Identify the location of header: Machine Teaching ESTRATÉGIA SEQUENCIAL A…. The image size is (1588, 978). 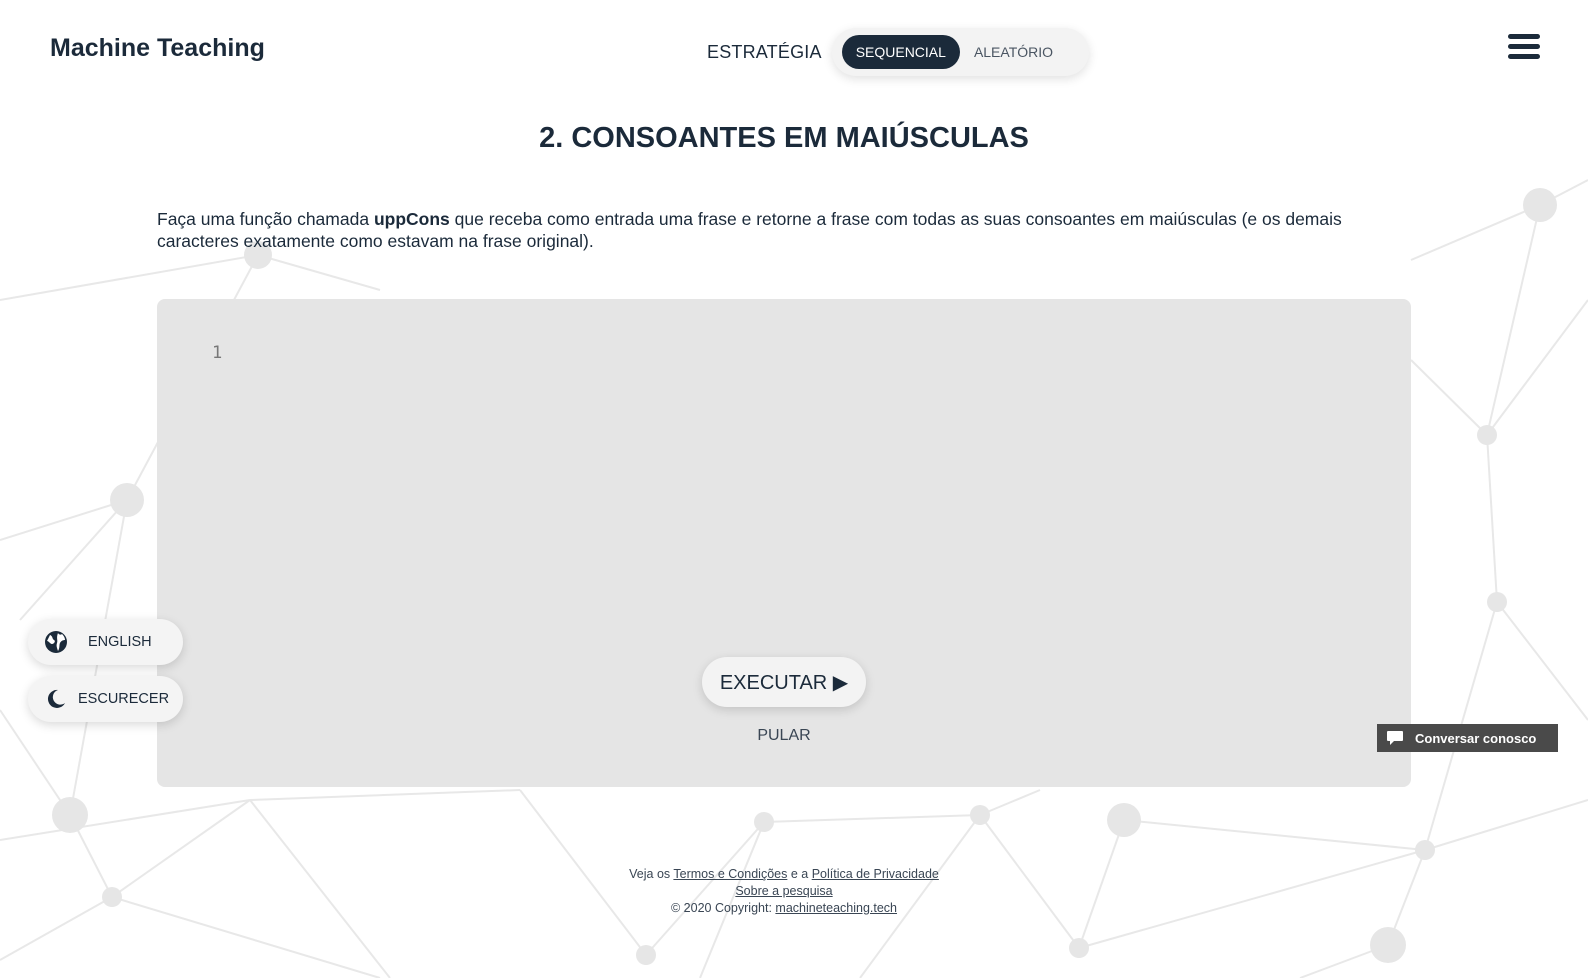
(794, 50).